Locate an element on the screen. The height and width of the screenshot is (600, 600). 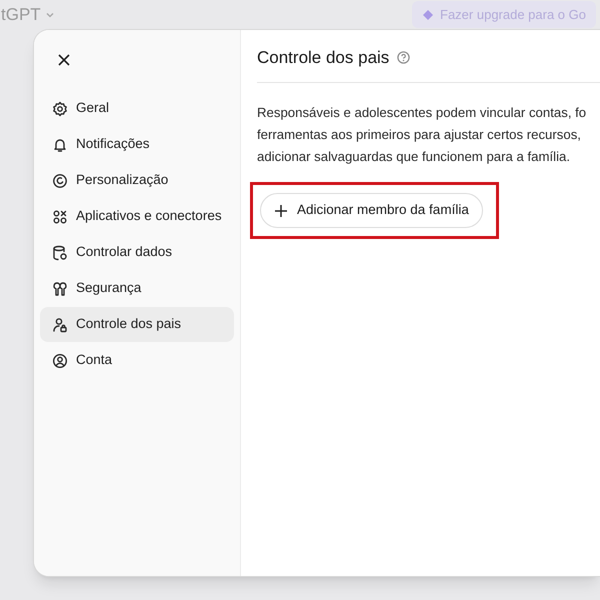
section-title: Controle dos pais is located at coordinates (323, 57).